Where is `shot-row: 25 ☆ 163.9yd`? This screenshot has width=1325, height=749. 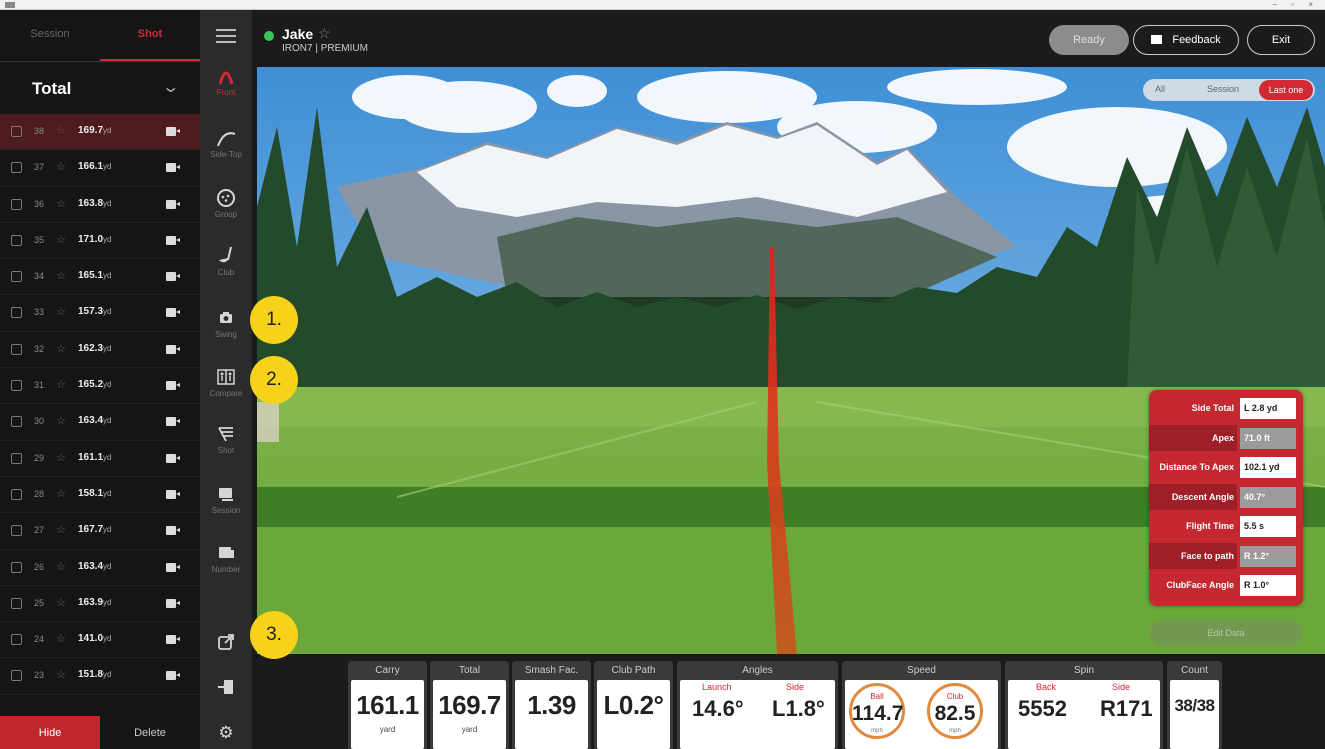 shot-row: 25 ☆ 163.9yd is located at coordinates (100, 604).